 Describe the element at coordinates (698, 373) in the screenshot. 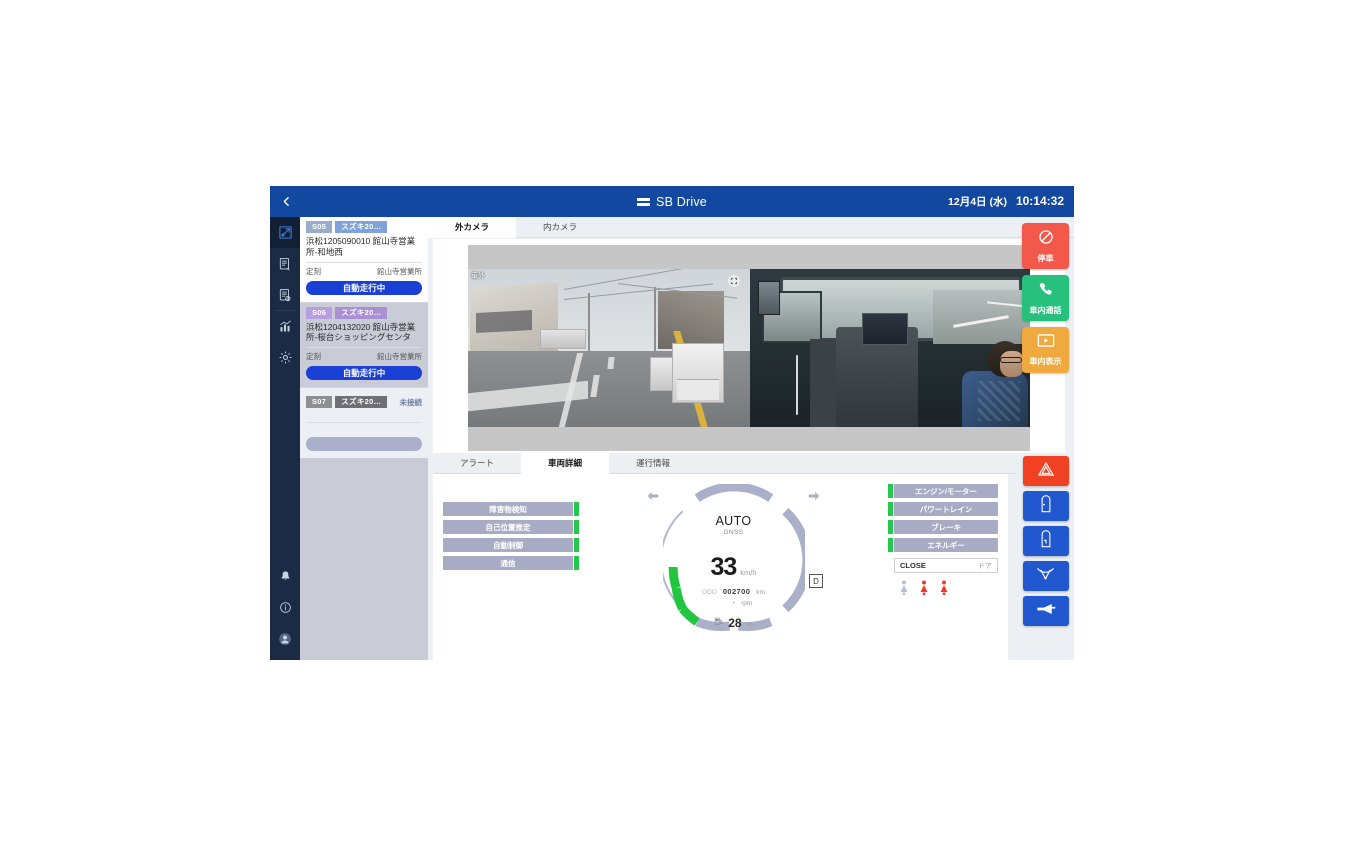

I see `parked-truck-near` at that location.